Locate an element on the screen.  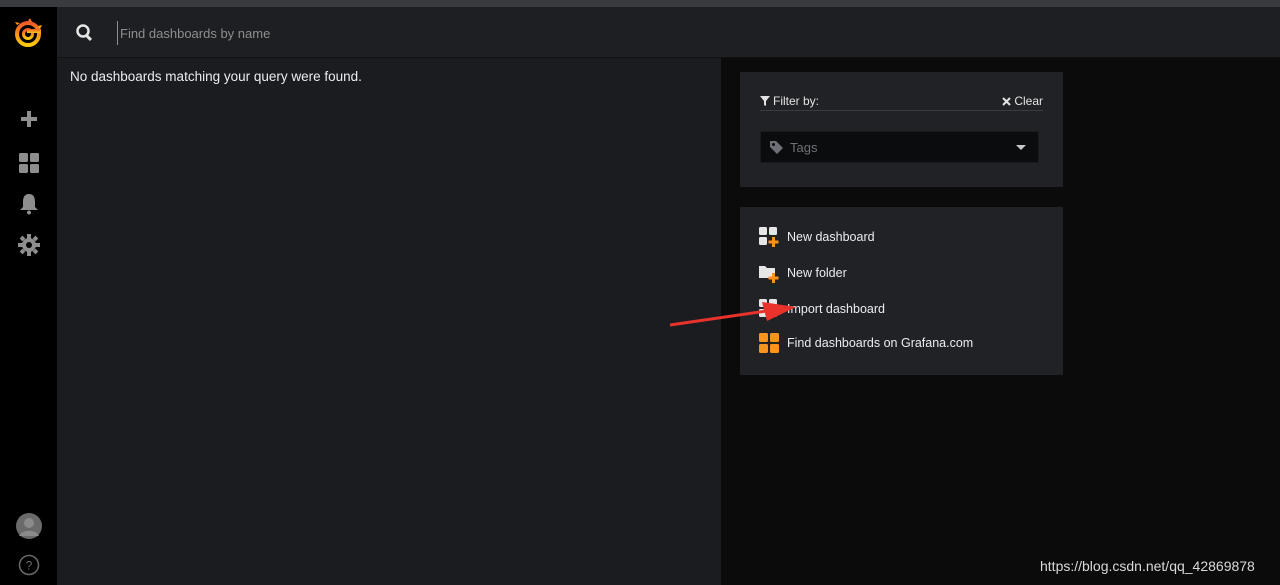
sidebar: ? is located at coordinates (28, 296).